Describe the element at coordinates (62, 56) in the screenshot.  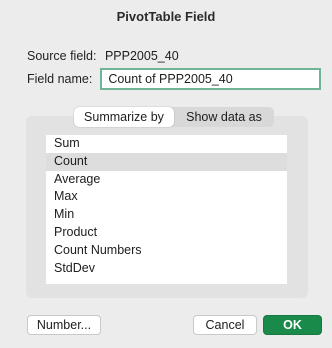
I see `source-field-label: Source field:` at that location.